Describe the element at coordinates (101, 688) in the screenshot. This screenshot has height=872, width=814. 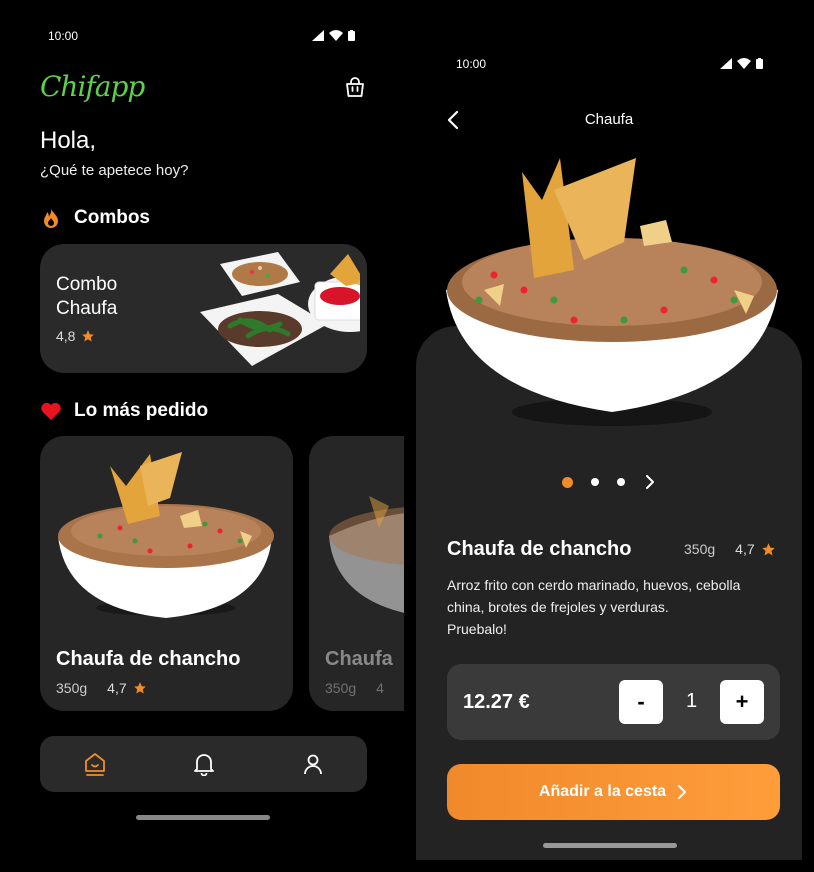
I see `food-meta: 350g 4,7` at that location.